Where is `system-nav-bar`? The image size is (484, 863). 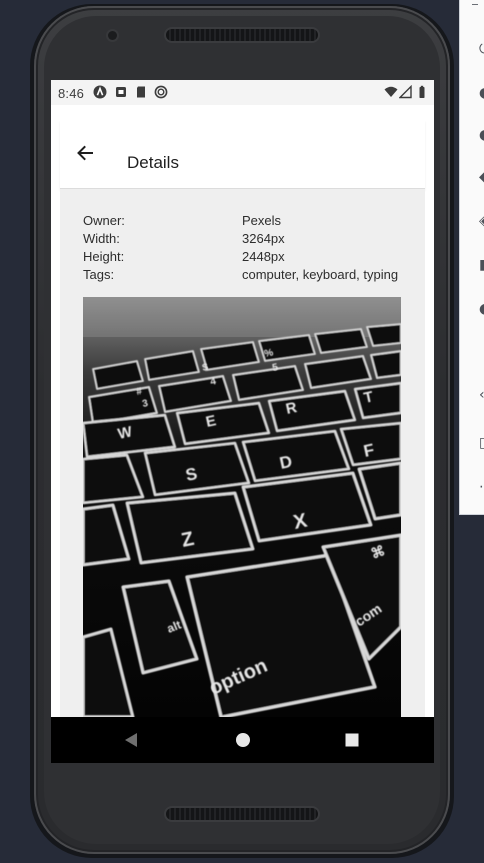 system-nav-bar is located at coordinates (242, 740).